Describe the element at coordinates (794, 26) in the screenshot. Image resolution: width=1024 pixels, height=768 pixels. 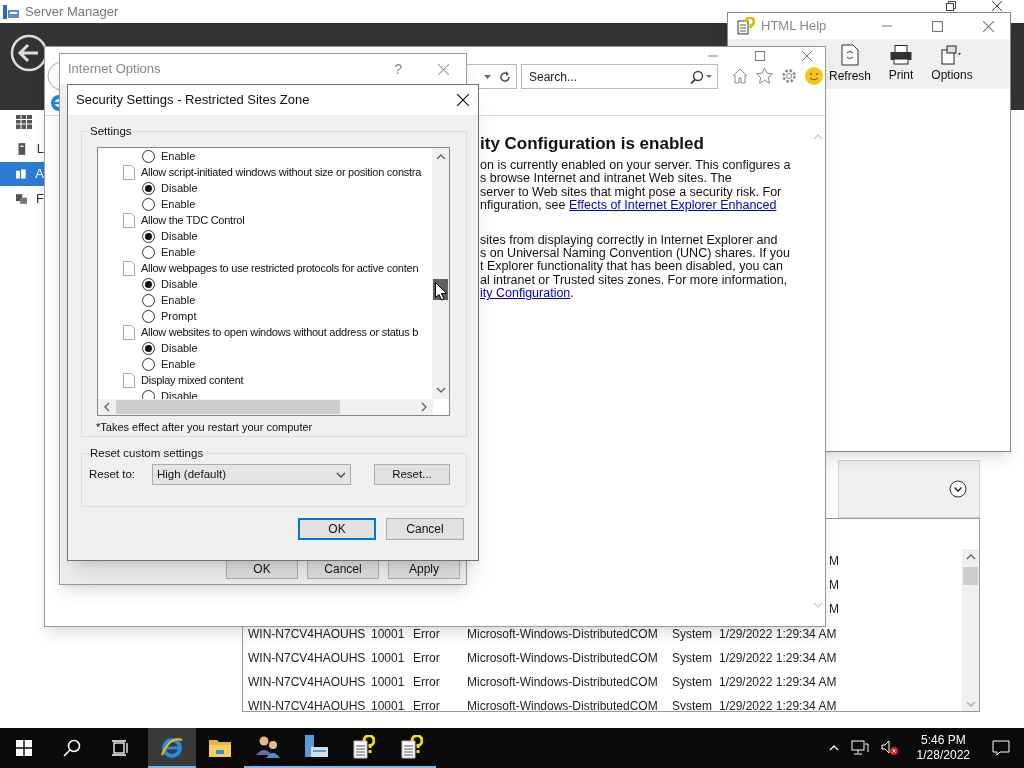
I see `window-title: HTML Help` at that location.